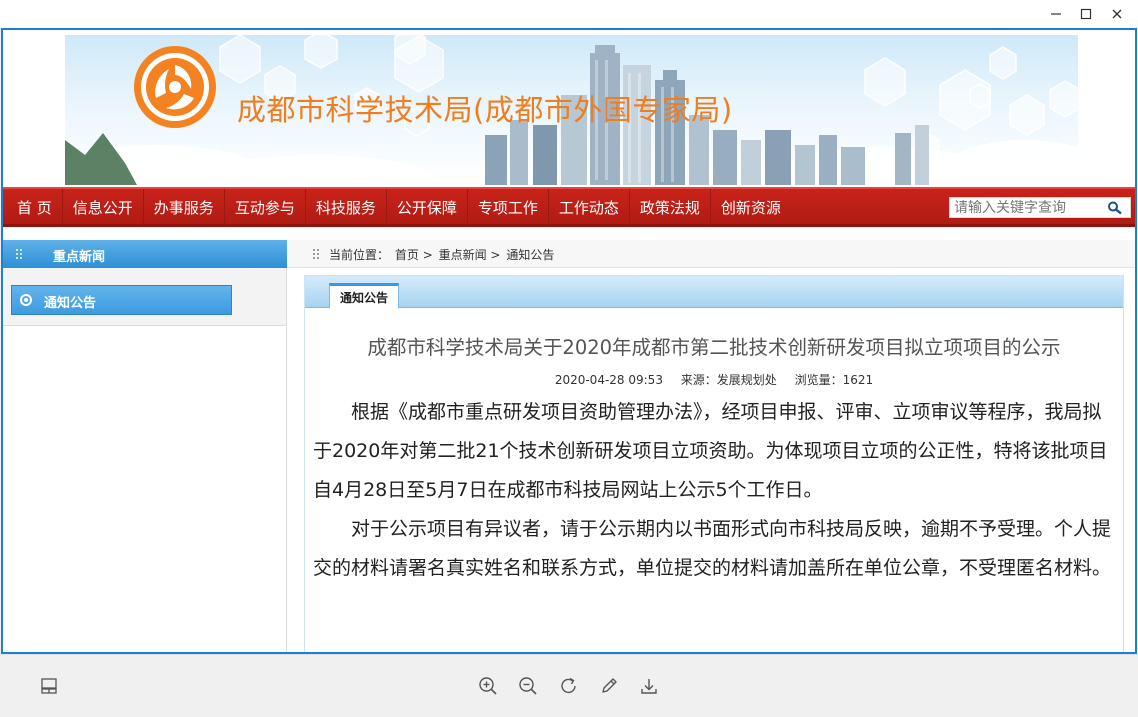 This screenshot has width=1138, height=717. Describe the element at coordinates (714, 292) in the screenshot. I see `article-tabstrip: 通知公告` at that location.